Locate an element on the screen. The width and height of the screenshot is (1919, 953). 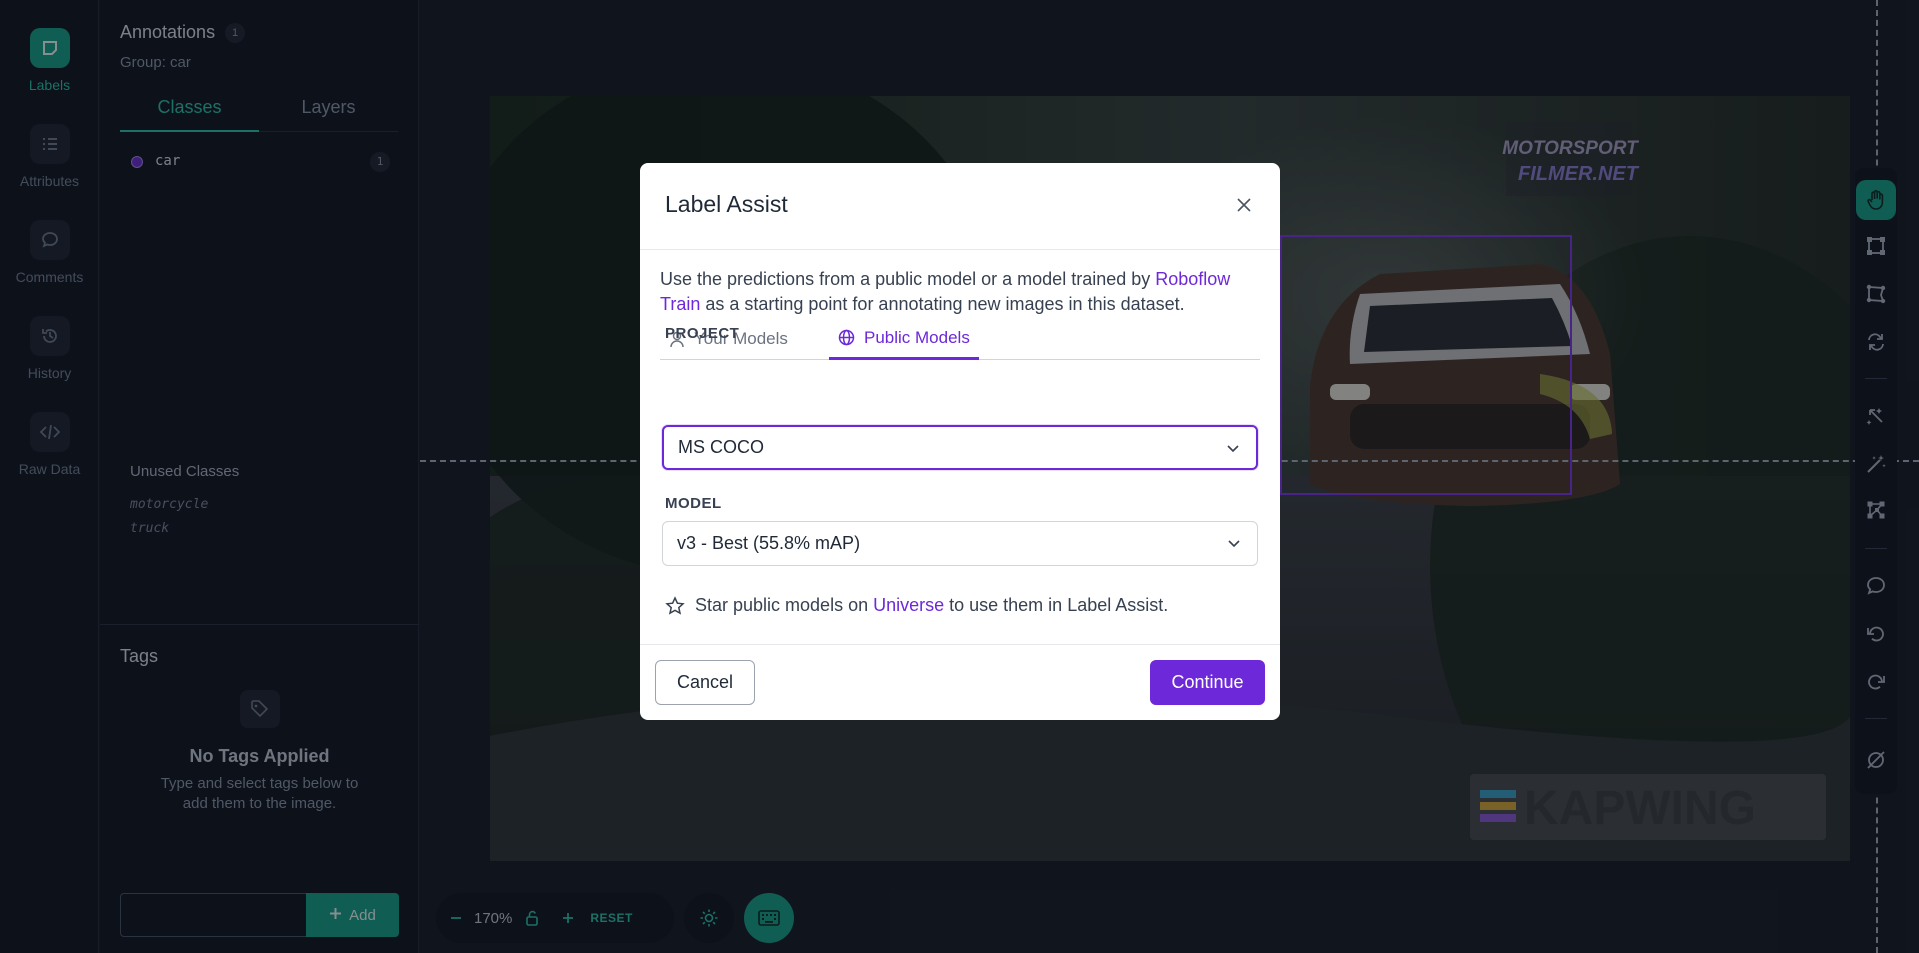
project-select-value: MS COCO is located at coordinates (721, 447).